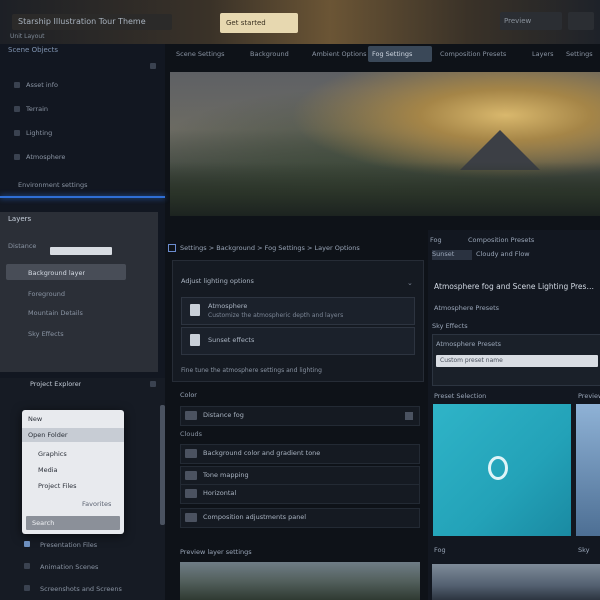 The height and width of the screenshot is (600, 600). Describe the element at coordinates (579, 54) in the screenshot. I see `tab-settings: Settings` at that location.